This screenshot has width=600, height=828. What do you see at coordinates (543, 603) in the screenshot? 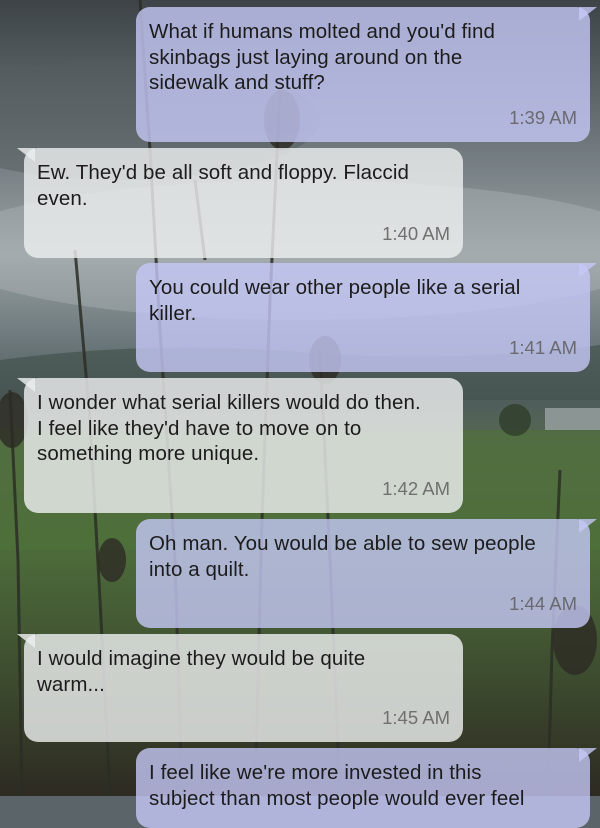
I see `message-timestamp: 1:44 AM` at bounding box center [543, 603].